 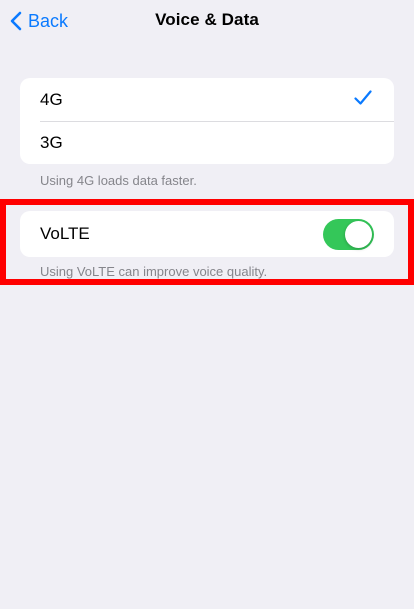 I want to click on volte-card: VoLTE, so click(x=207, y=234).